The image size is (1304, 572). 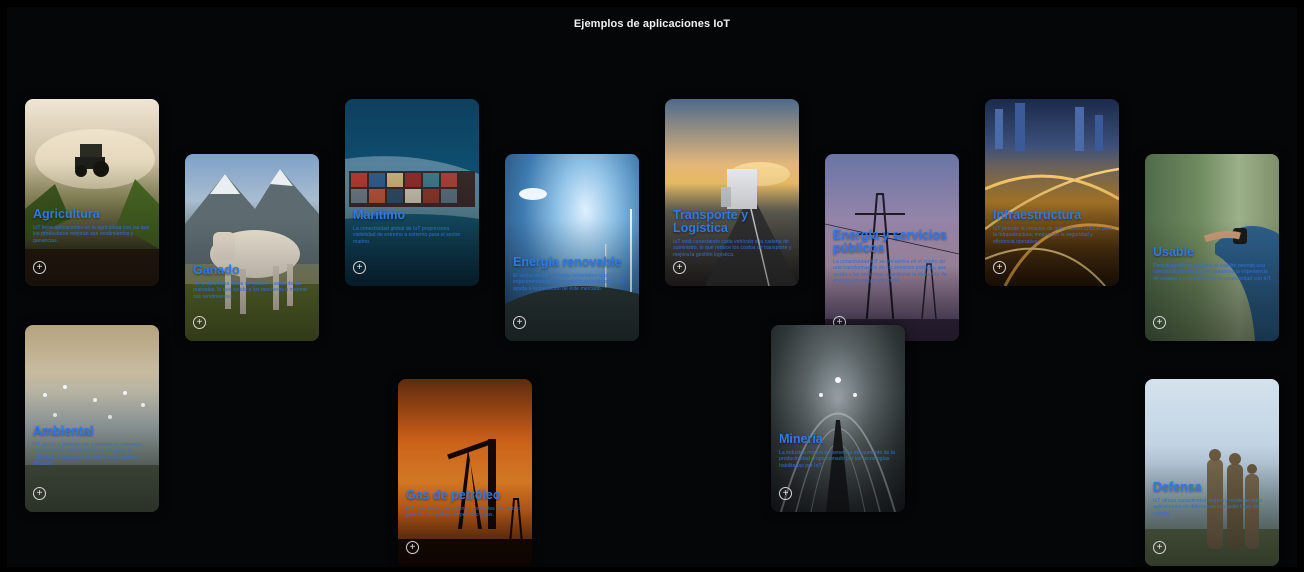 I want to click on card-title: Agricultura, so click(x=66, y=214).